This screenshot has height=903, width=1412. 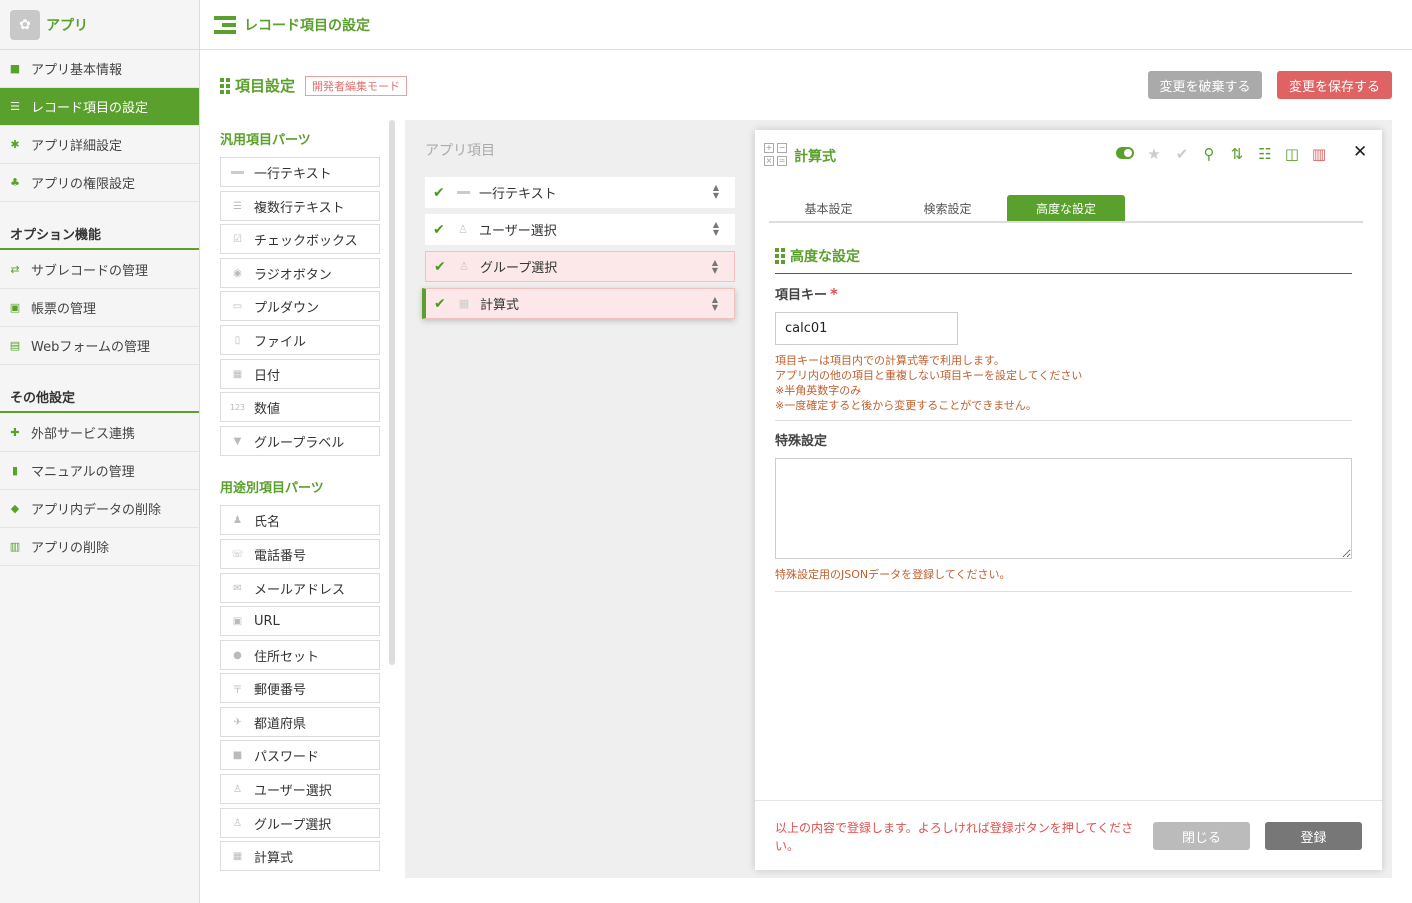 I want to click on part-single-text: 一行テキスト, so click(x=300, y=172).